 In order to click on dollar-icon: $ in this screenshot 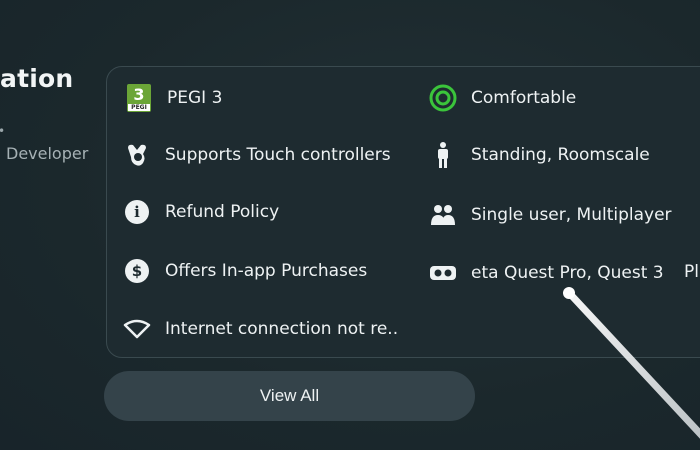, I will do `click(137, 271)`.